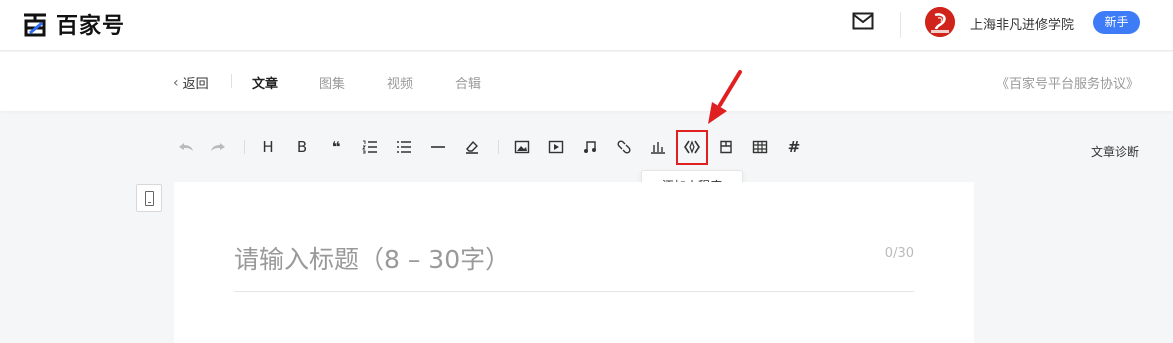  What do you see at coordinates (586, 25) in the screenshot?
I see `top-header: 百家号 上海非凡进修学院 新手` at bounding box center [586, 25].